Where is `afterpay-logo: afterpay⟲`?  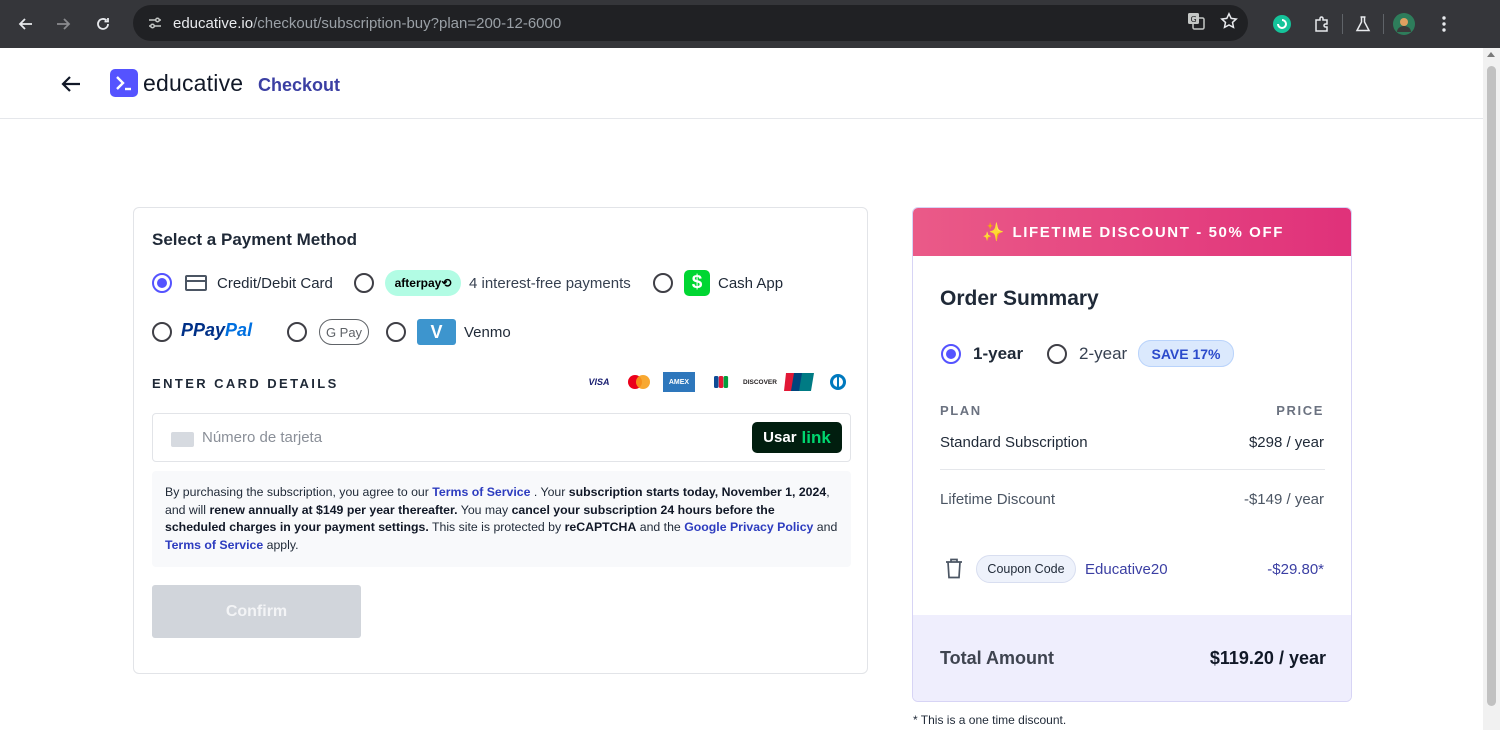
afterpay-logo: afterpay⟲ is located at coordinates (423, 283).